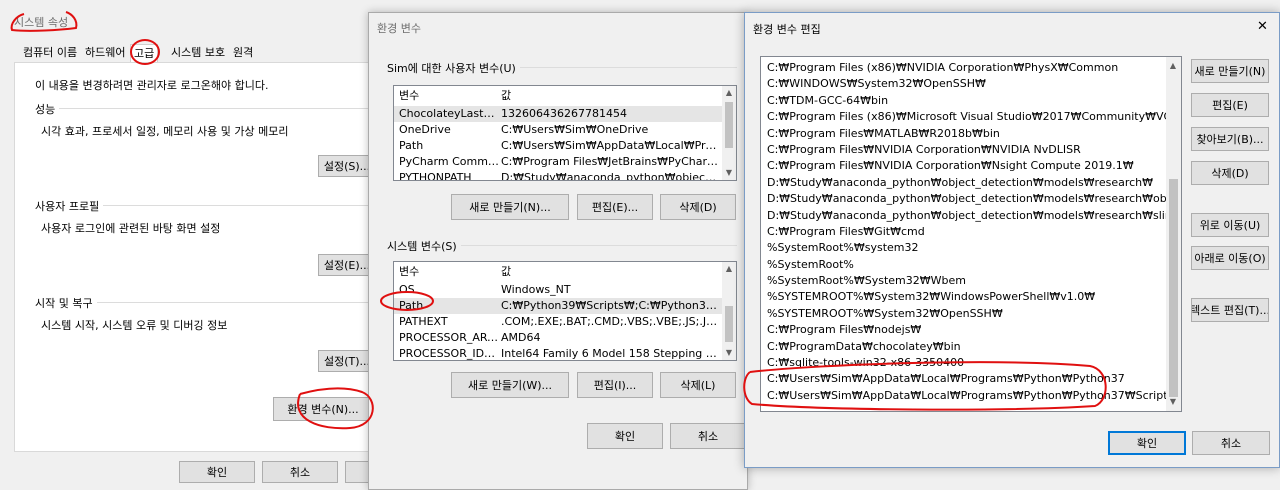 The height and width of the screenshot is (490, 1280). I want to click on tab-system-protection: 시스템 보호, so click(198, 53).